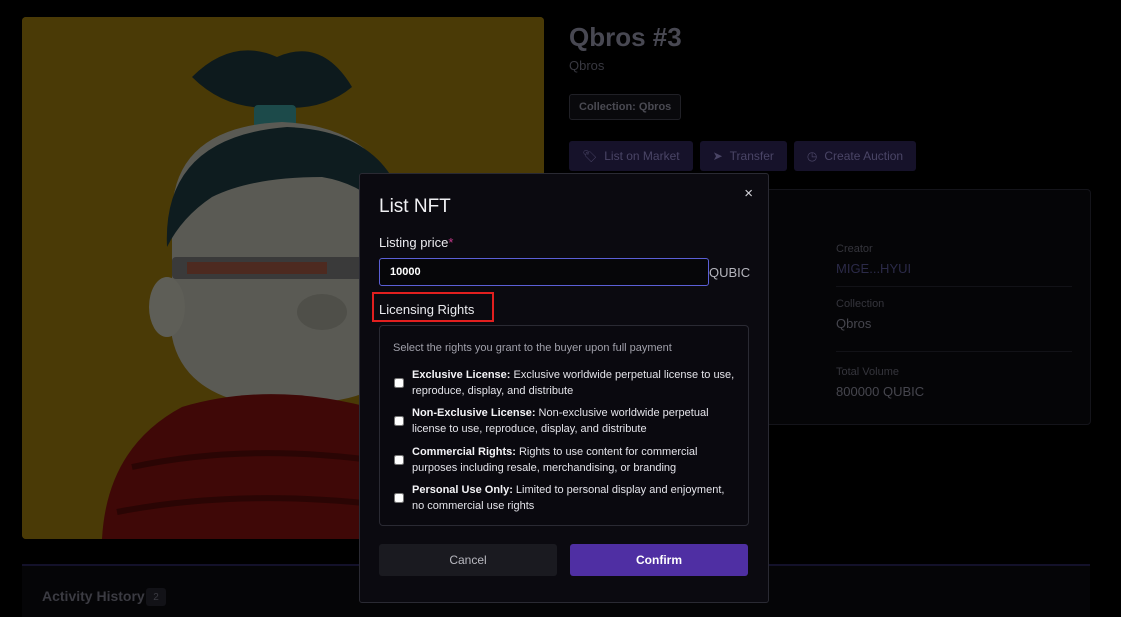 The height and width of the screenshot is (617, 1121). What do you see at coordinates (880, 382) in the screenshot?
I see `total-volume-field: Total Volume 800000 QUBIC` at bounding box center [880, 382].